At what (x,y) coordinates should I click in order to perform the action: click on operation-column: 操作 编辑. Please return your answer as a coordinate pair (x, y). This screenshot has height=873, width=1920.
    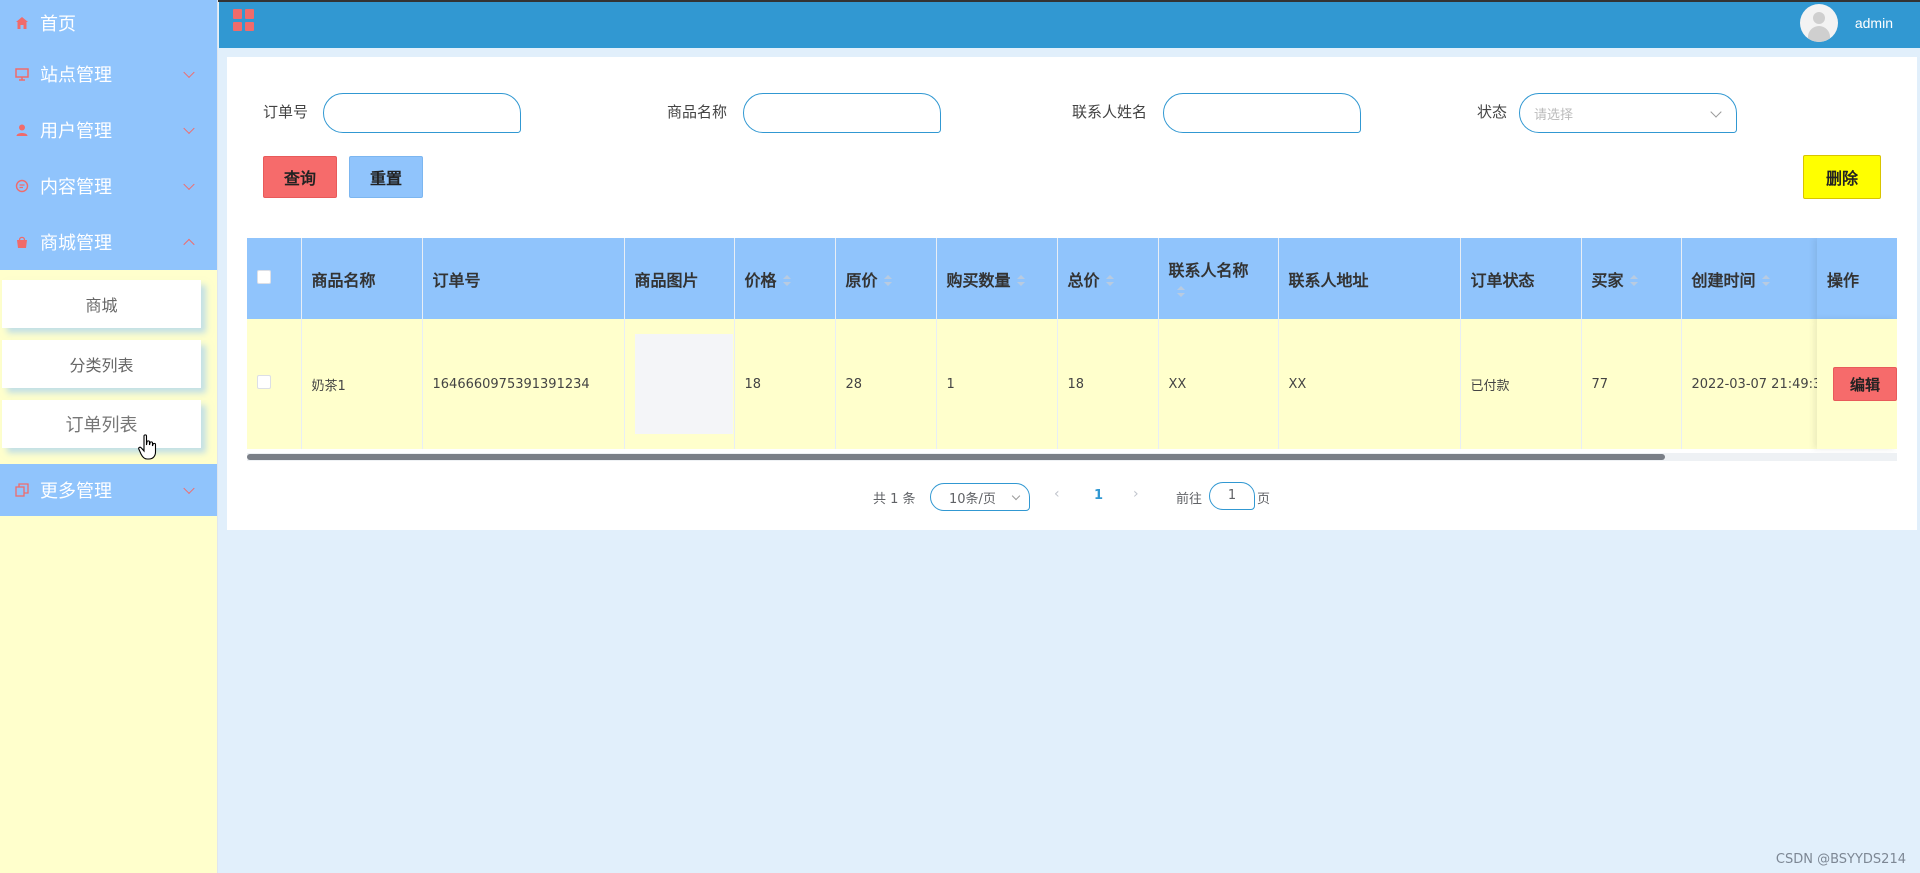
    Looking at the image, I should click on (1857, 344).